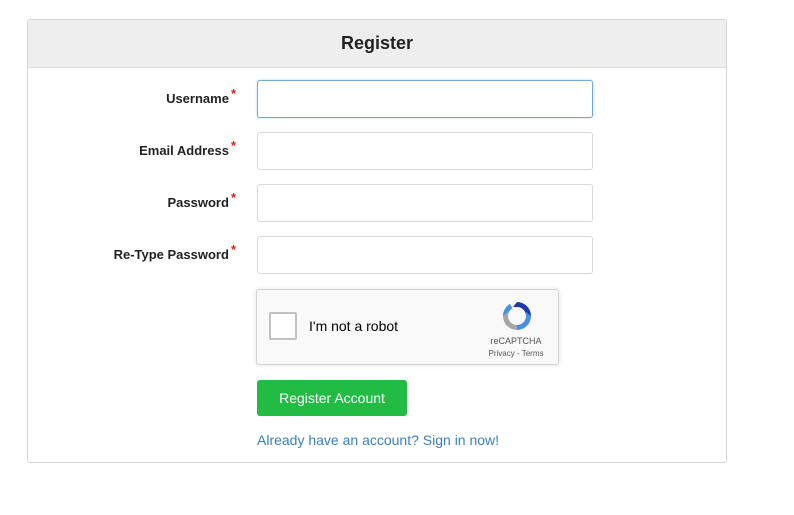 The width and height of the screenshot is (794, 515). What do you see at coordinates (174, 252) in the screenshot?
I see `retype-password-label: Re-Type Password *` at bounding box center [174, 252].